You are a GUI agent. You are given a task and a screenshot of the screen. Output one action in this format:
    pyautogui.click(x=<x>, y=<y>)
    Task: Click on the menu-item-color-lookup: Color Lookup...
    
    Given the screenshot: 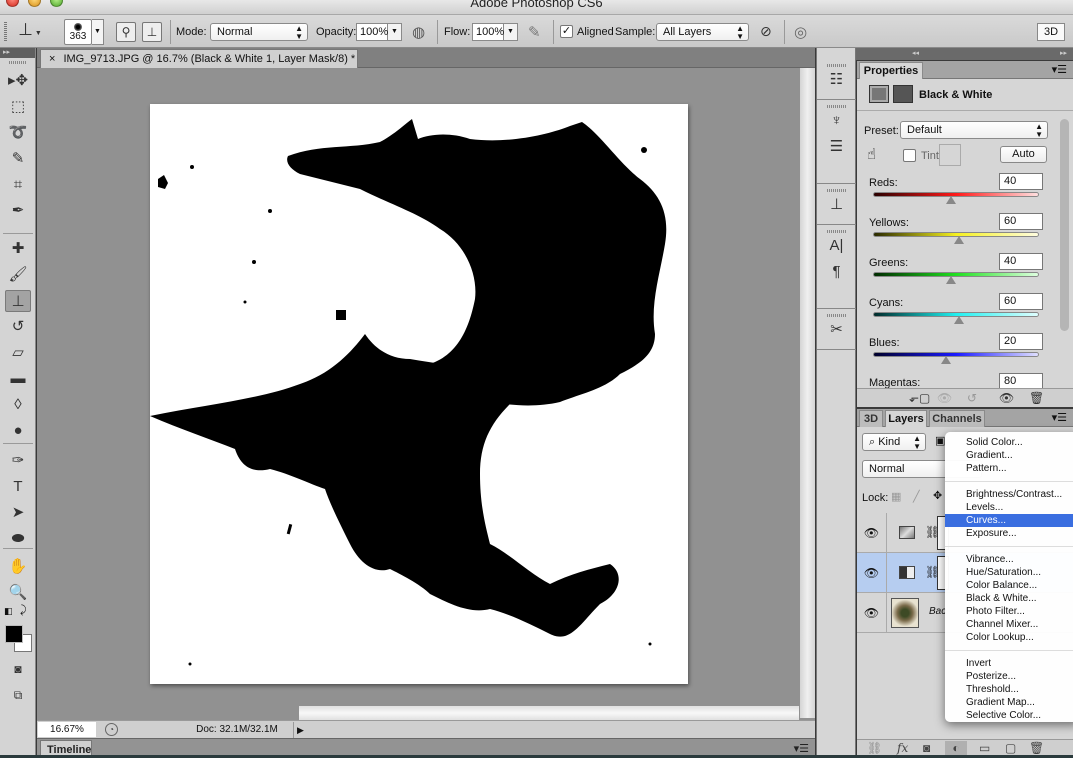 What is the action you would take?
    pyautogui.click(x=1009, y=637)
    